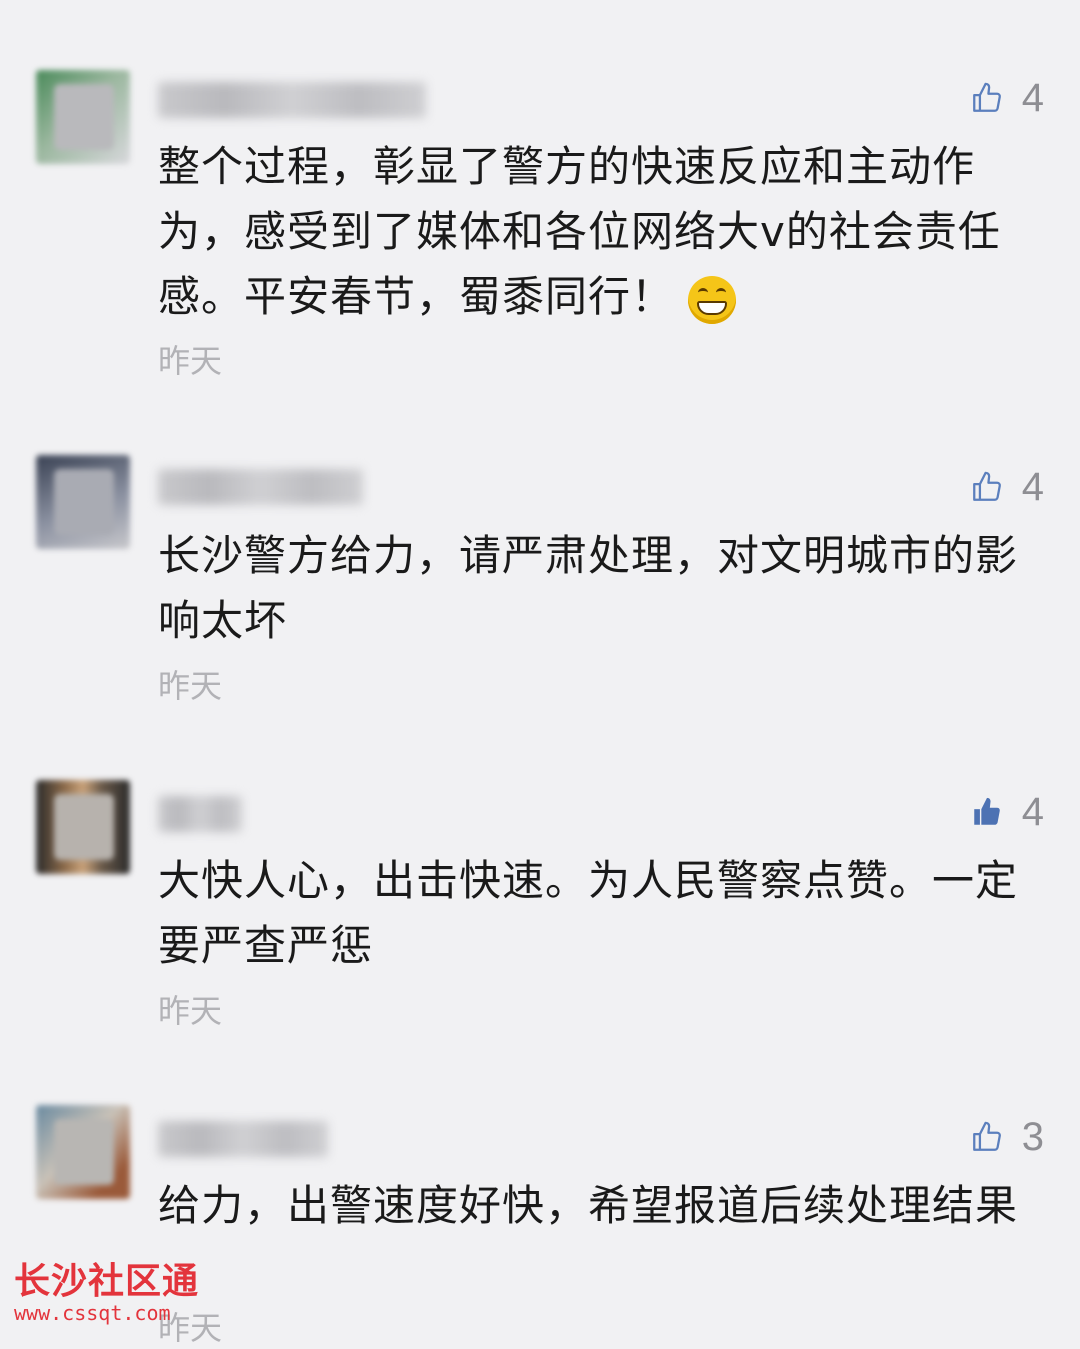  I want to click on grinning-face-emoji-icon, so click(712, 299).